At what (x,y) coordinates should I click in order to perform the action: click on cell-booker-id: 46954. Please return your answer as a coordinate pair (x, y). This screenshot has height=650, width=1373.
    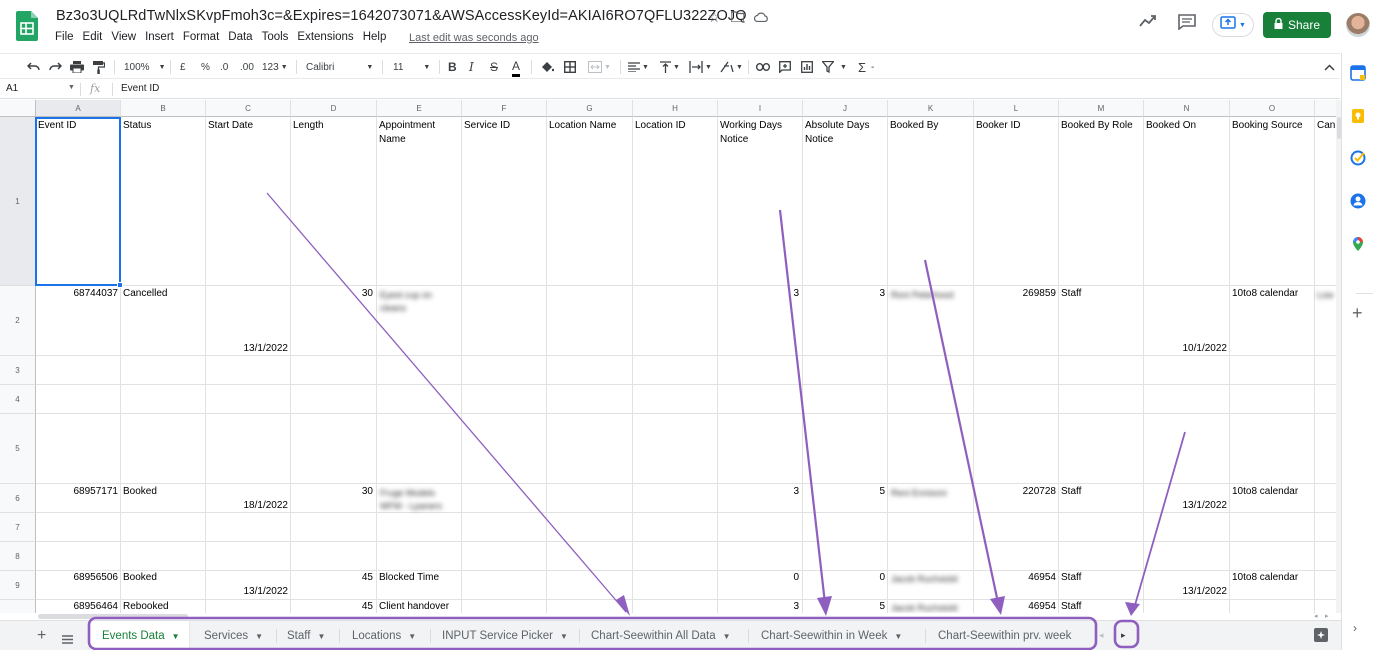
    Looking at the image, I should click on (1016, 606).